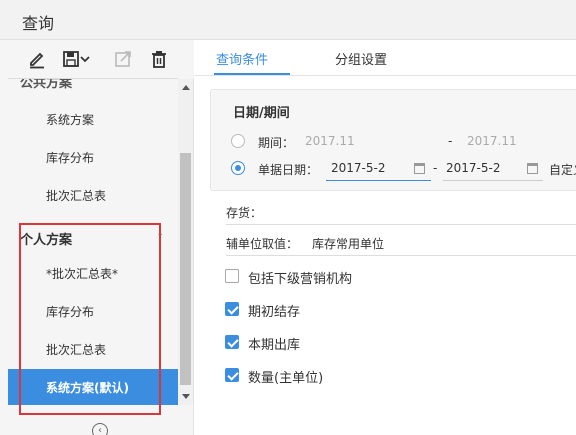 The width and height of the screenshot is (576, 435). I want to click on aux-unit-underline, so click(401, 255).